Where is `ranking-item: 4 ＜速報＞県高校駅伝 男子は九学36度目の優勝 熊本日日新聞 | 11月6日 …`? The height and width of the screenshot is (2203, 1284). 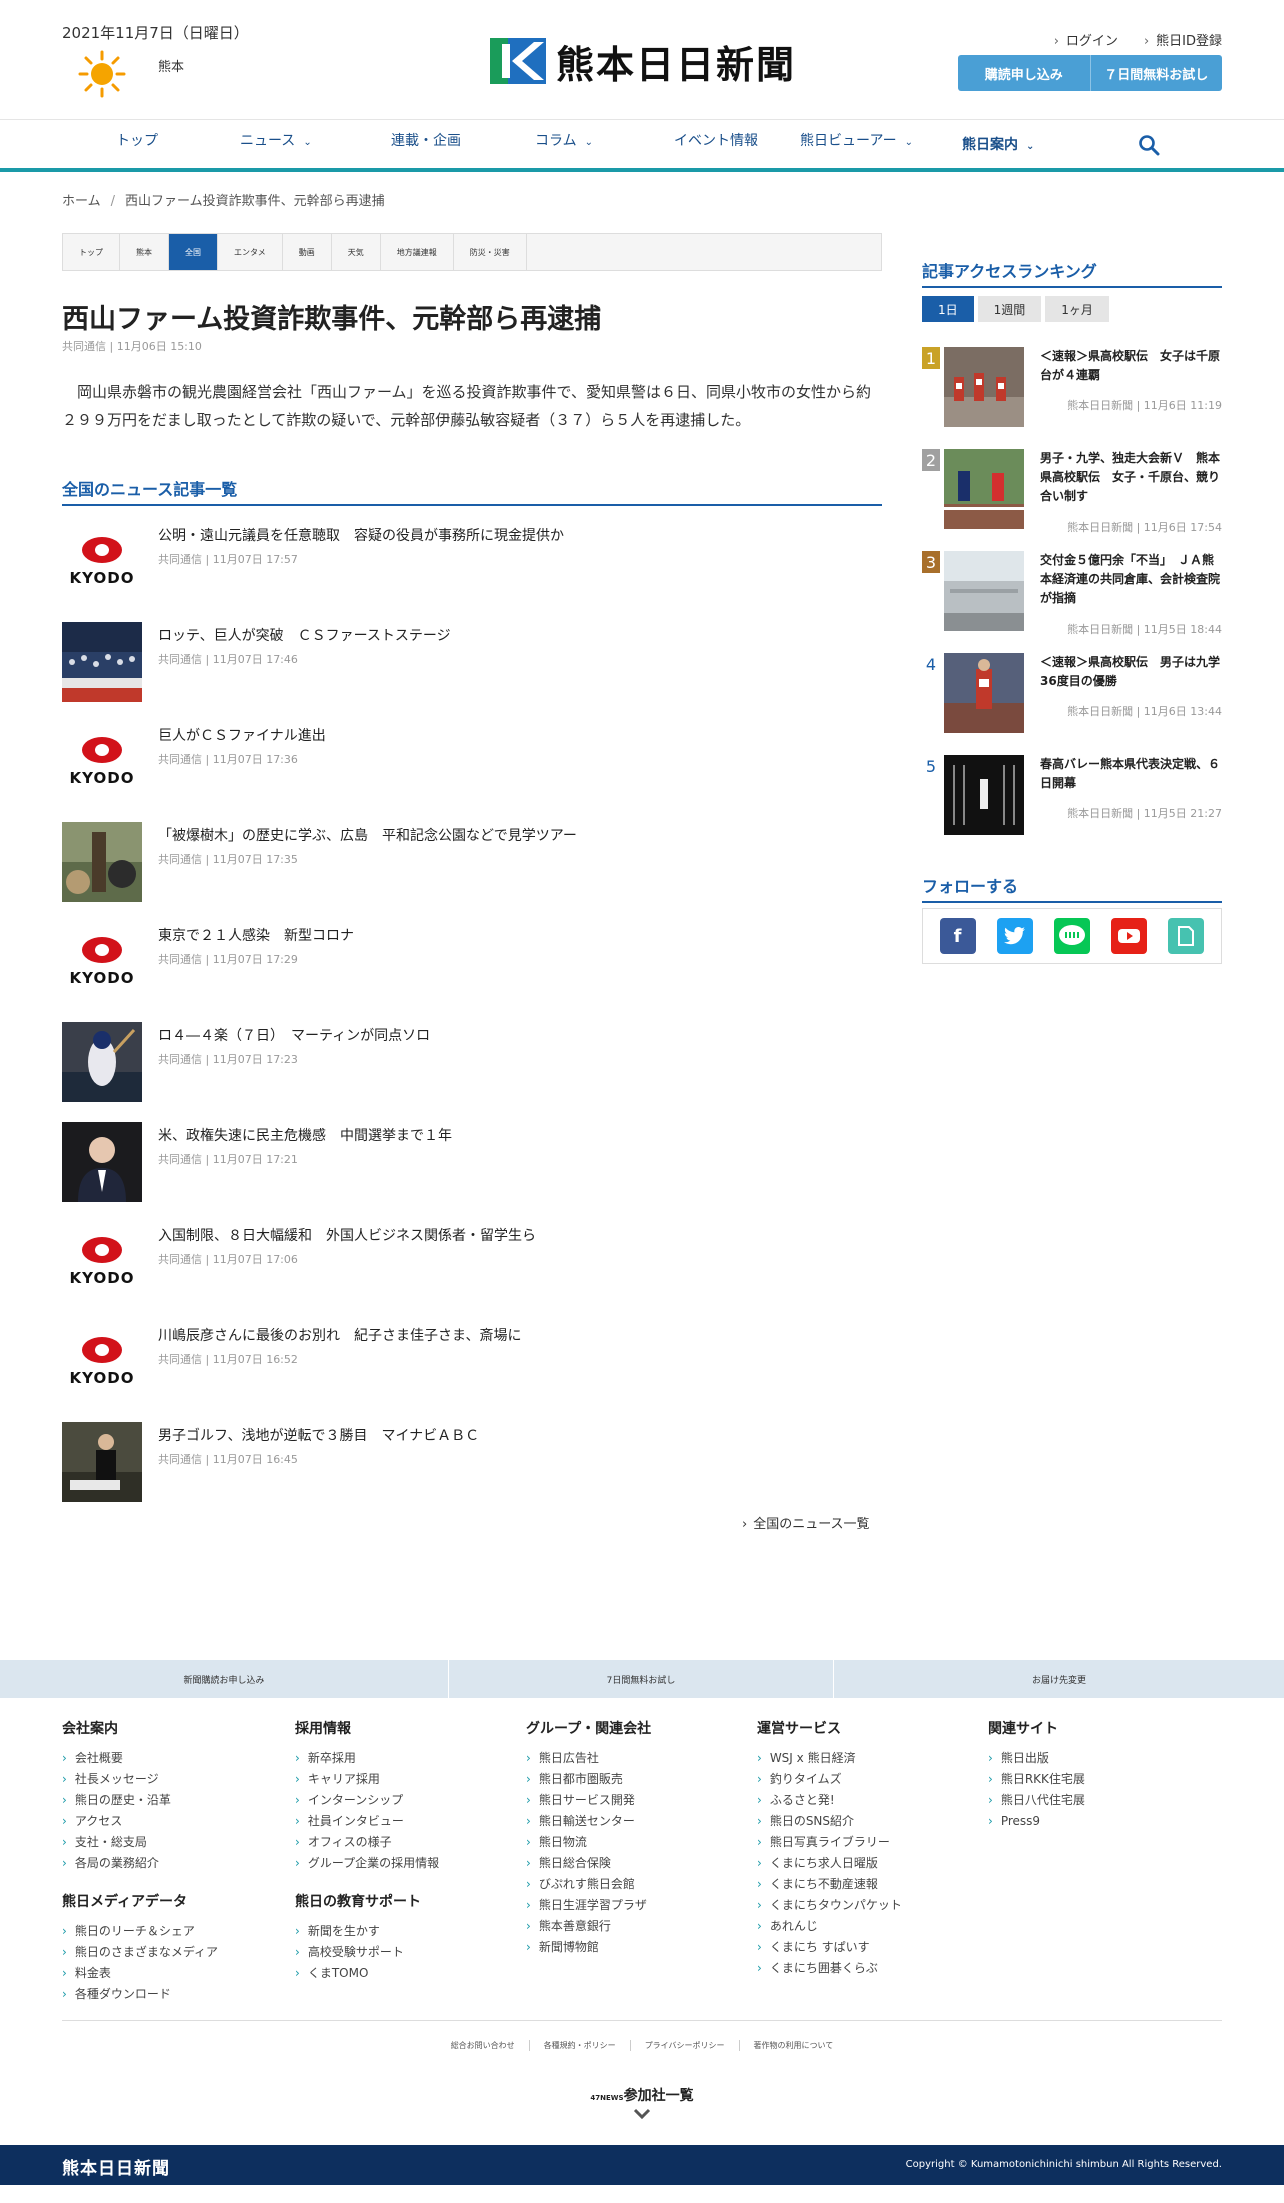
ranking-item: 4 ＜速報＞県高校駅伝 男子は九学36度目の優勝 熊本日日新聞 | 11月6日 … is located at coordinates (1072, 703).